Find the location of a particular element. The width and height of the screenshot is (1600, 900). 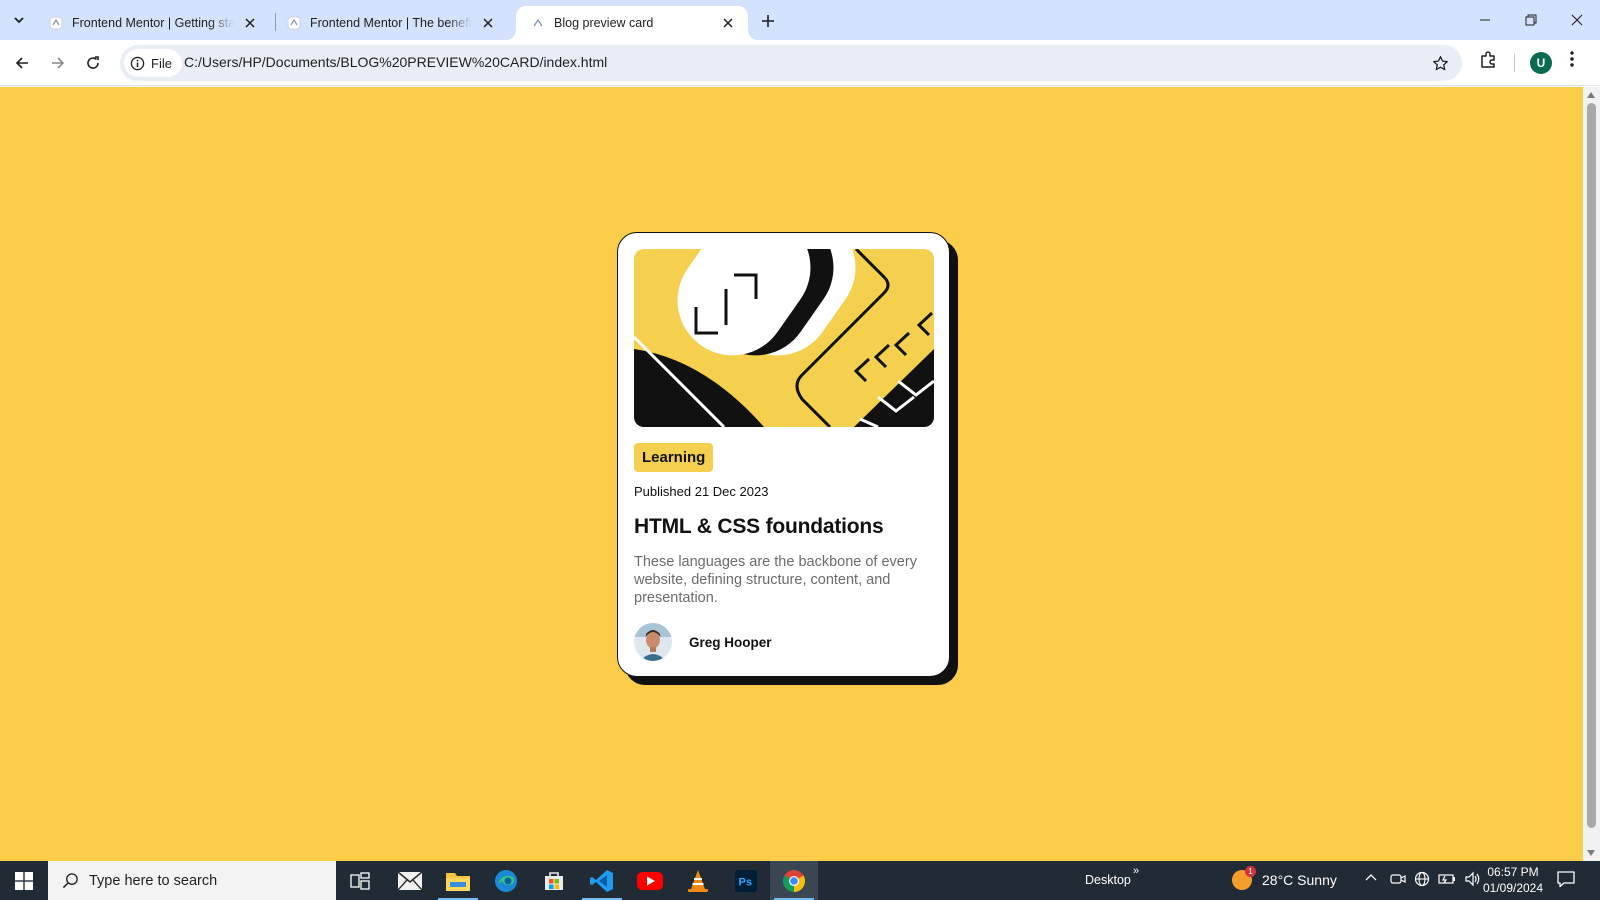

card-illustration is located at coordinates (784, 338).